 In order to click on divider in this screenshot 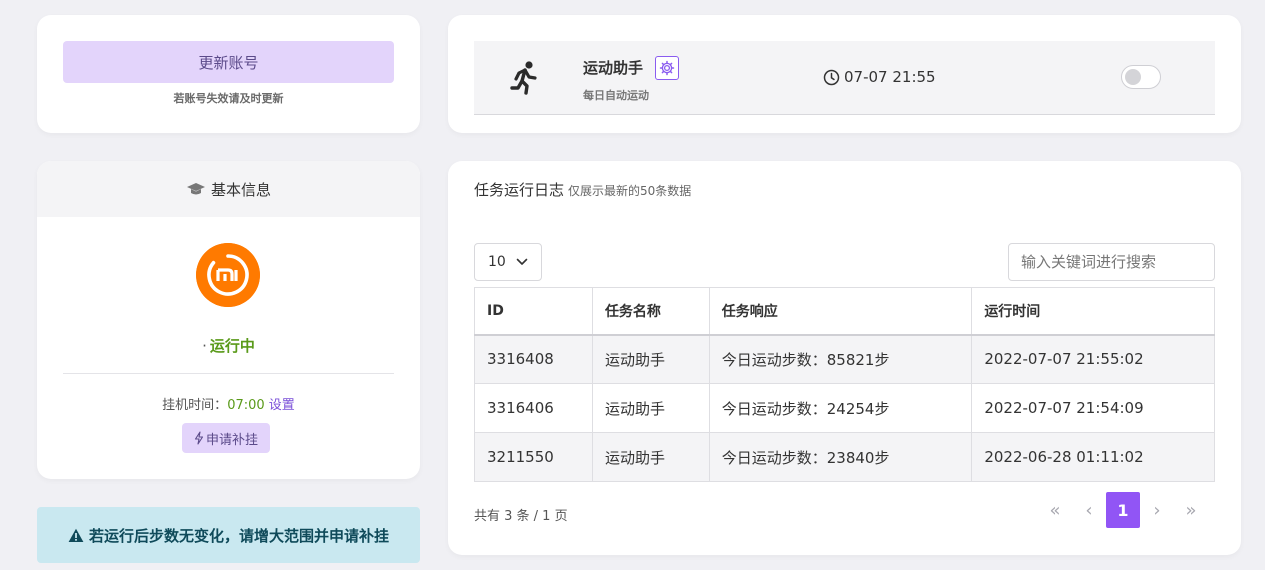, I will do `click(228, 373)`.